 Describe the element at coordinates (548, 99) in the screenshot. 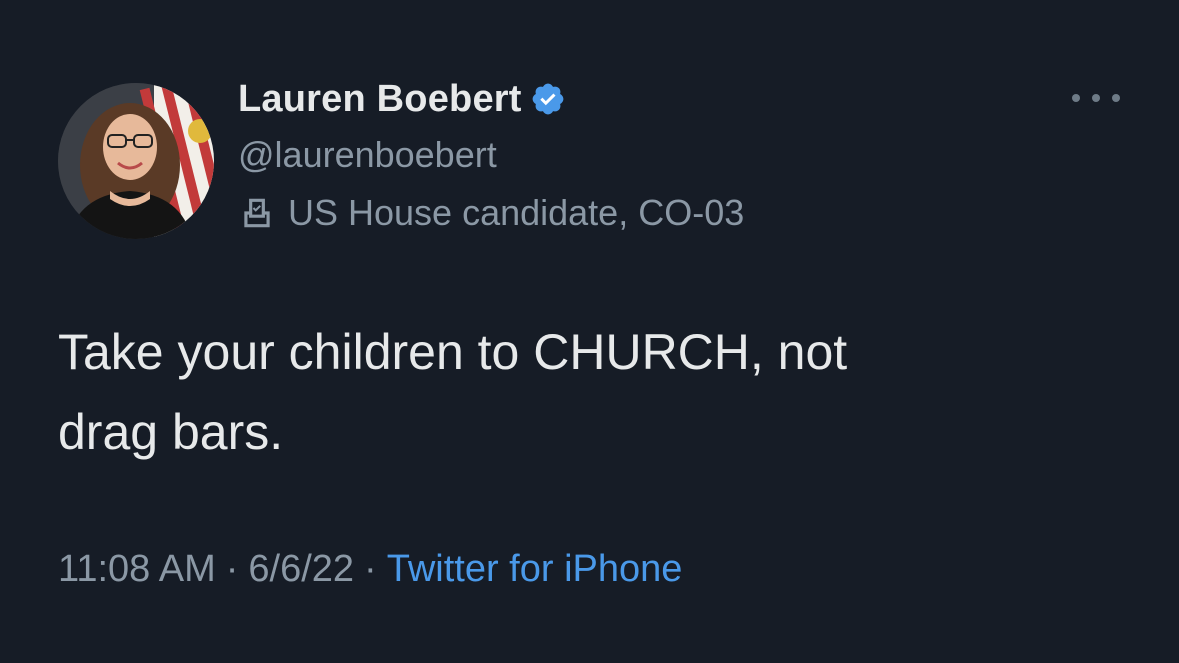

I see `verified-badge-icon` at that location.